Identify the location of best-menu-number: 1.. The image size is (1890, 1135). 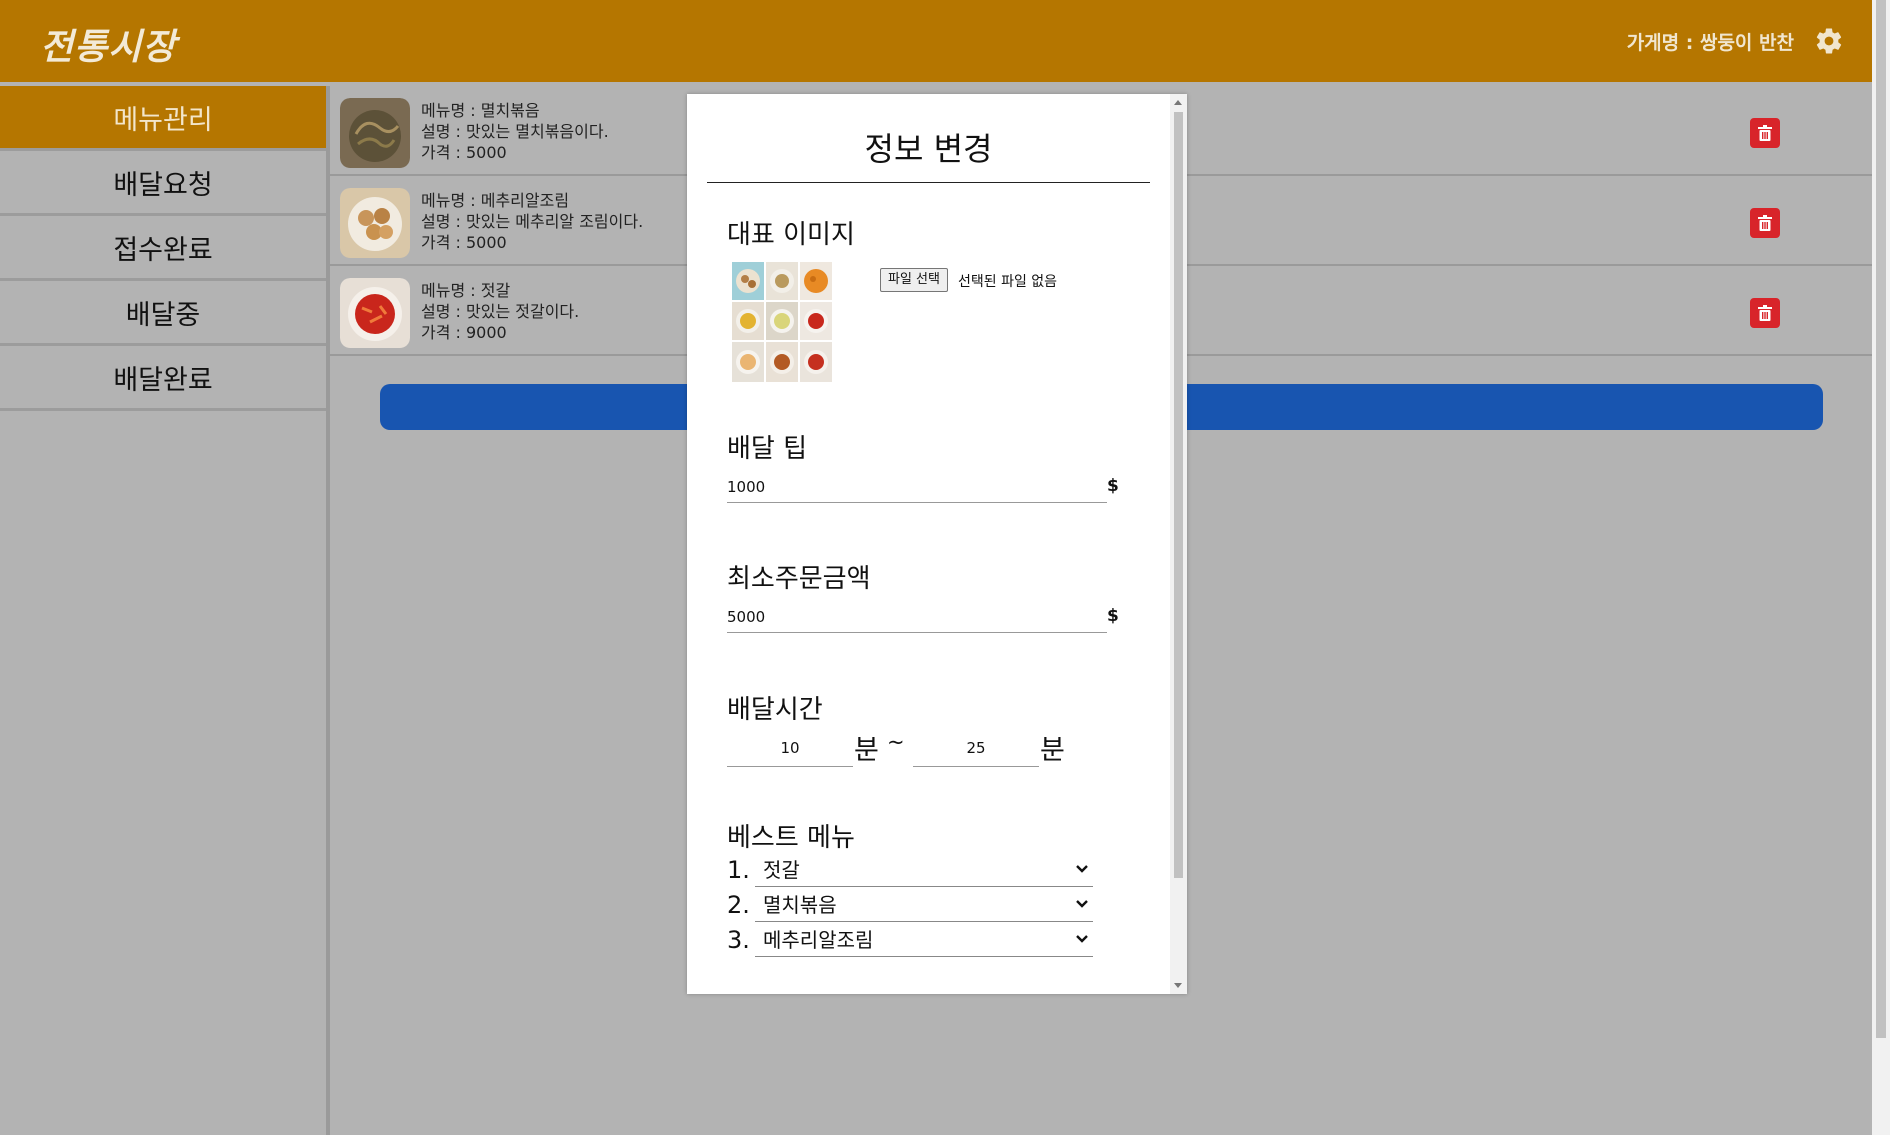
(738, 870).